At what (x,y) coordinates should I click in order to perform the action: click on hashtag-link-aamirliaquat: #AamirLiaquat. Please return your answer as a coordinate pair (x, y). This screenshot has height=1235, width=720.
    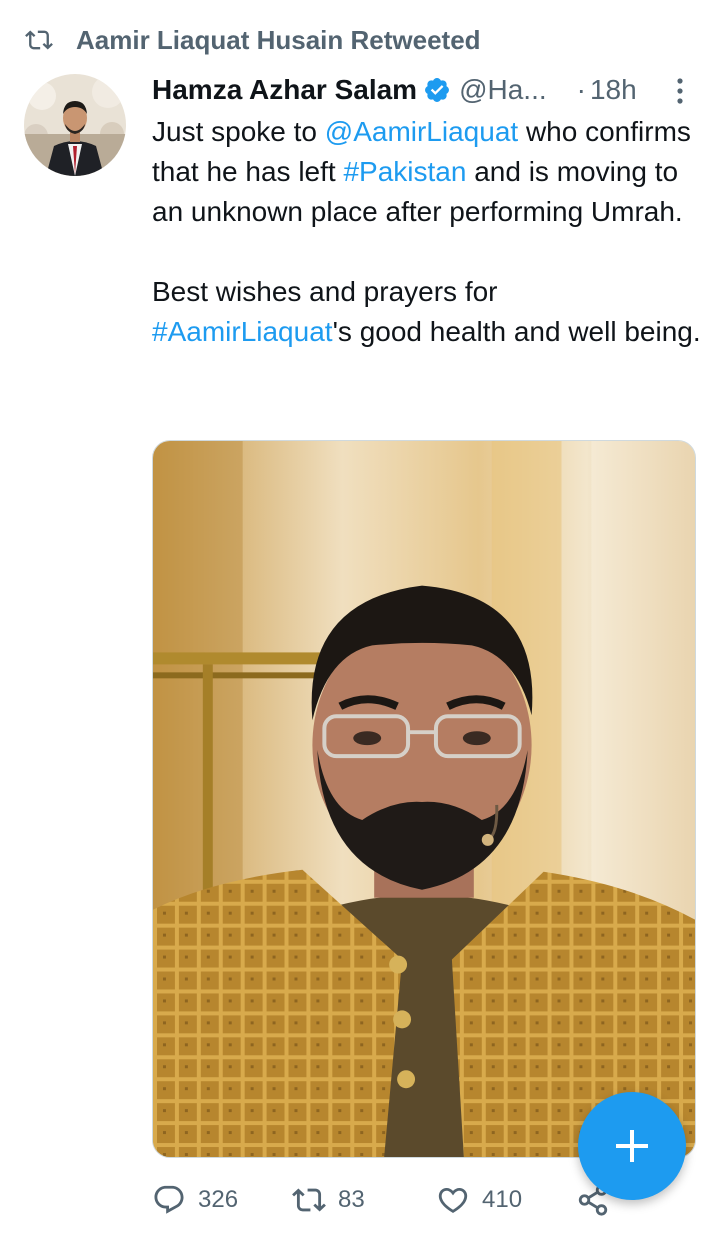
    Looking at the image, I should click on (242, 331).